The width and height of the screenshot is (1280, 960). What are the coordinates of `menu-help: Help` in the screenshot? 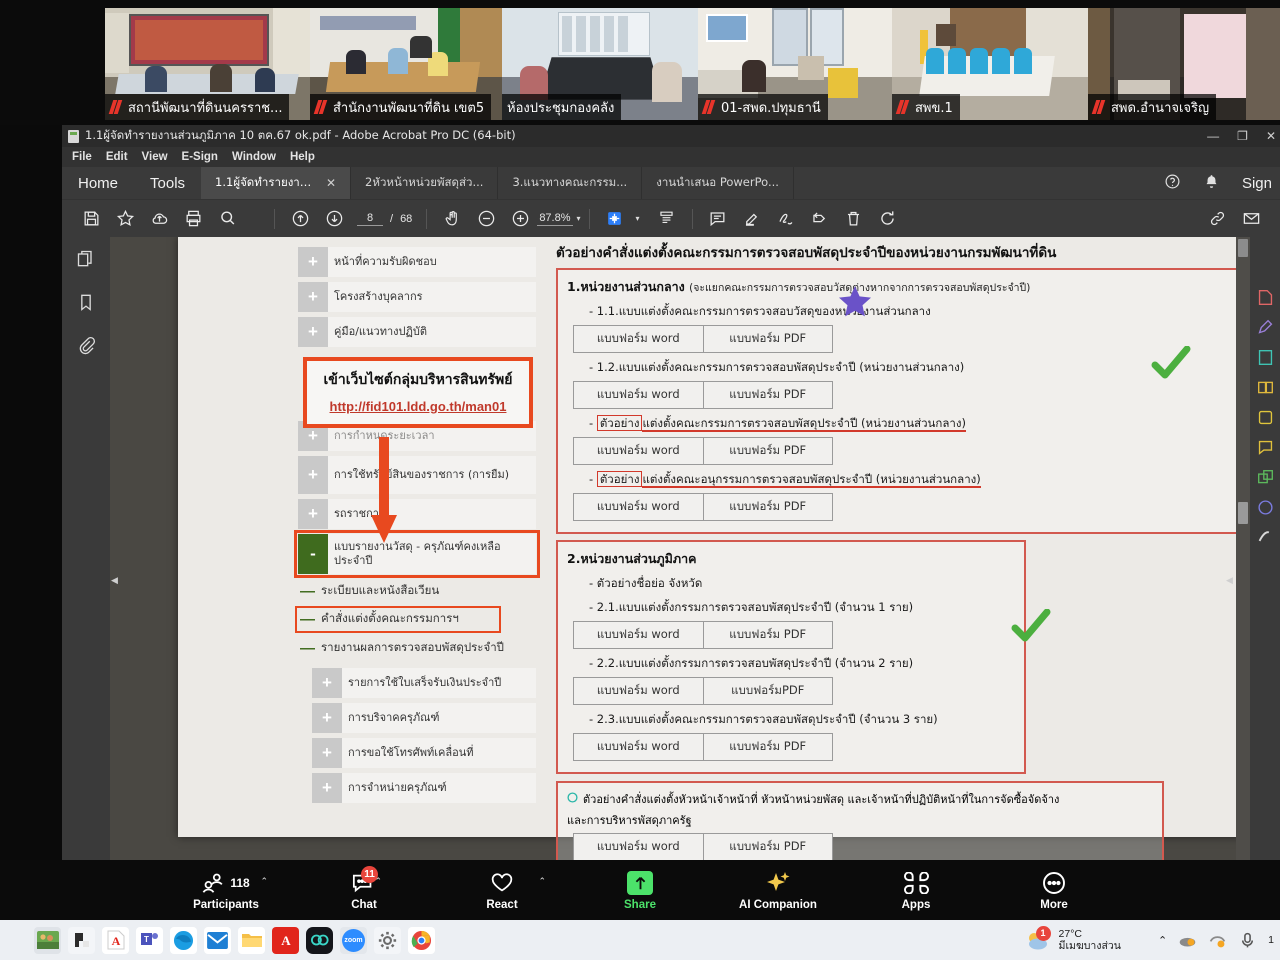 It's located at (302, 157).